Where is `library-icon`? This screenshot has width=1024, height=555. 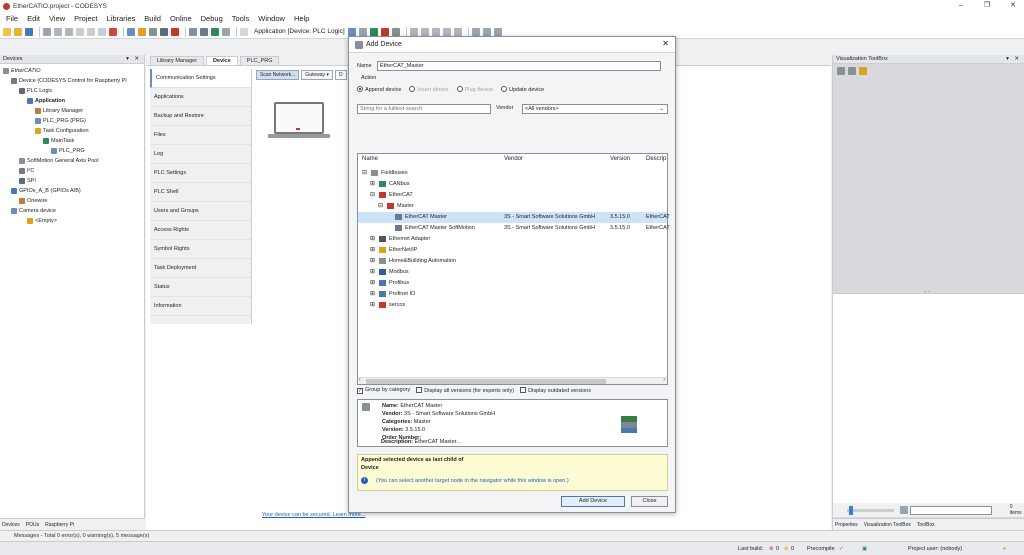 library-icon is located at coordinates (204, 31).